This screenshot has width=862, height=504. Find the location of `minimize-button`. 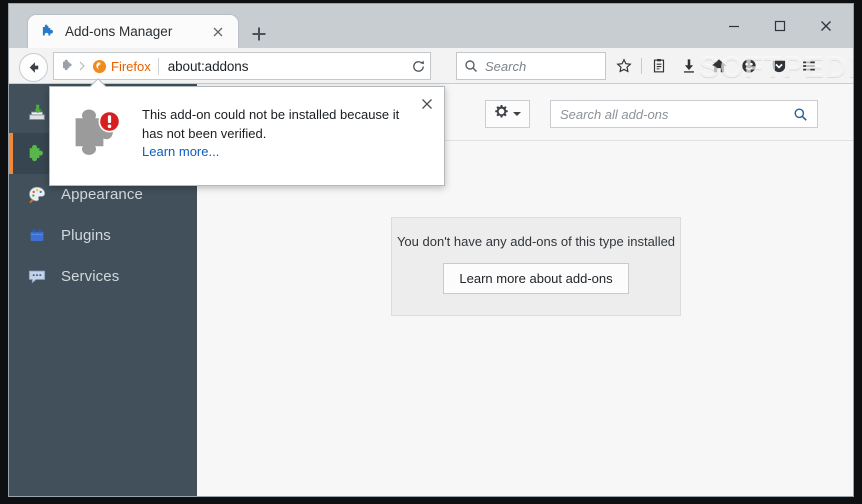

minimize-button is located at coordinates (734, 26).